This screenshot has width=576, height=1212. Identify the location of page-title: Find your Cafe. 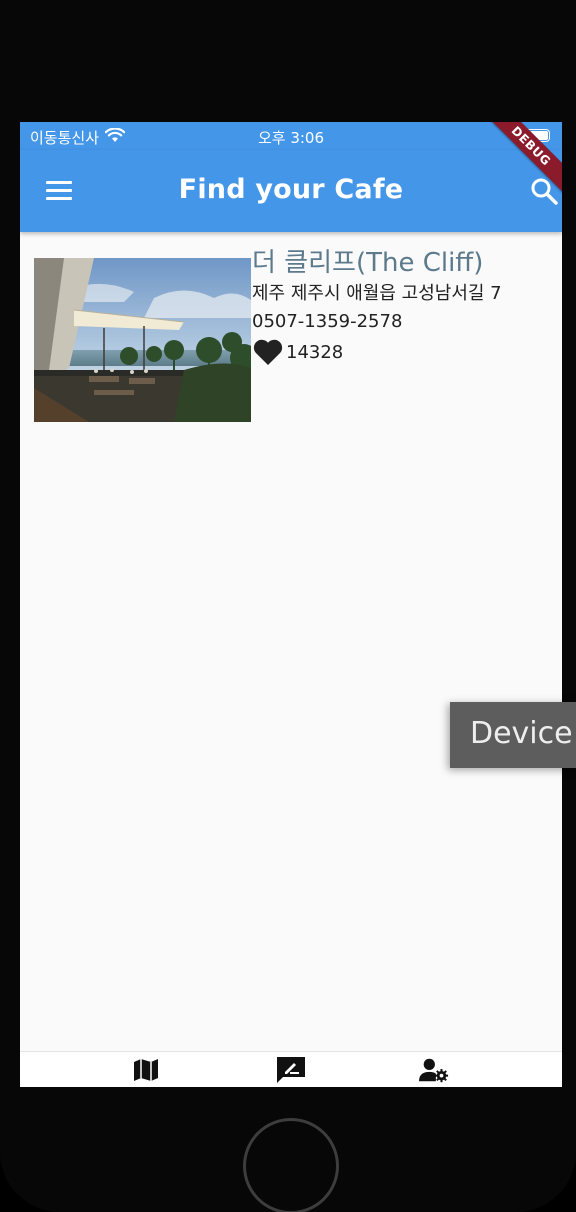
(291, 189).